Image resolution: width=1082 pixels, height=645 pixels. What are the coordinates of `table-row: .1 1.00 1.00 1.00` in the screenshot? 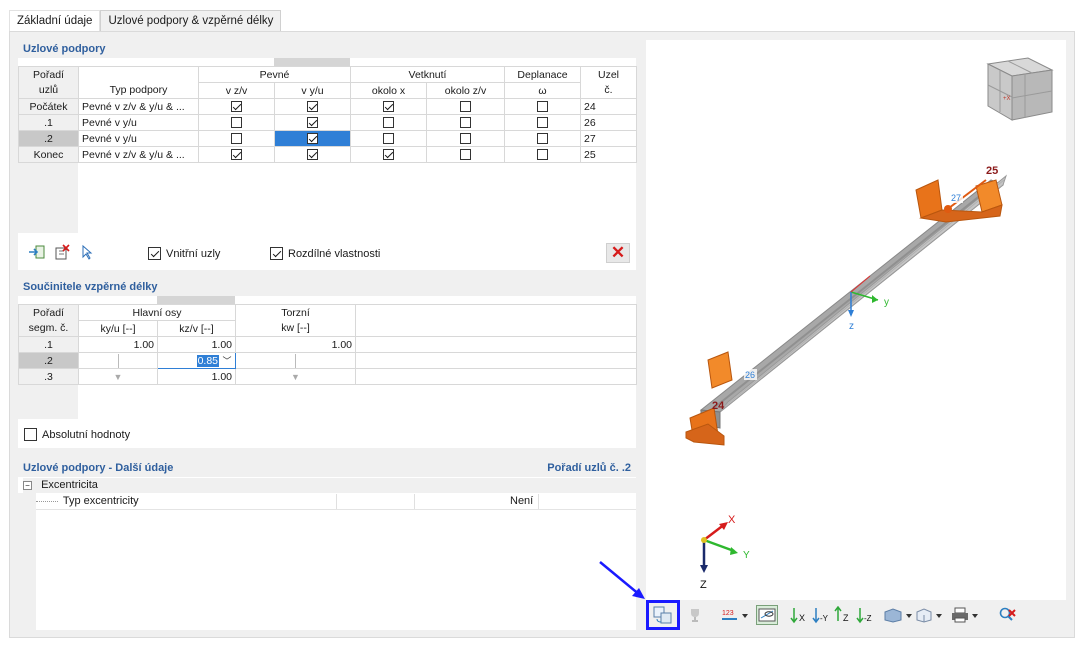 It's located at (327, 344).